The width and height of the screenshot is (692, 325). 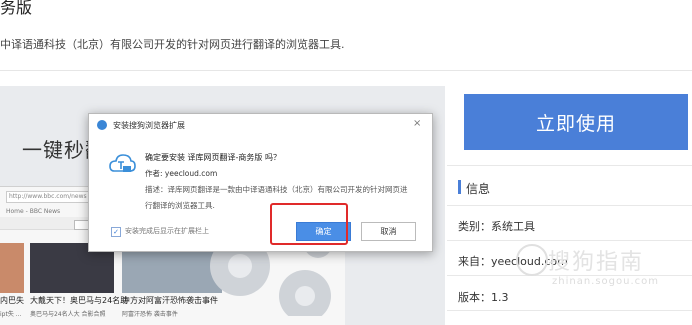 What do you see at coordinates (596, 262) in the screenshot?
I see `watermark-text: 搜狗指南` at bounding box center [596, 262].